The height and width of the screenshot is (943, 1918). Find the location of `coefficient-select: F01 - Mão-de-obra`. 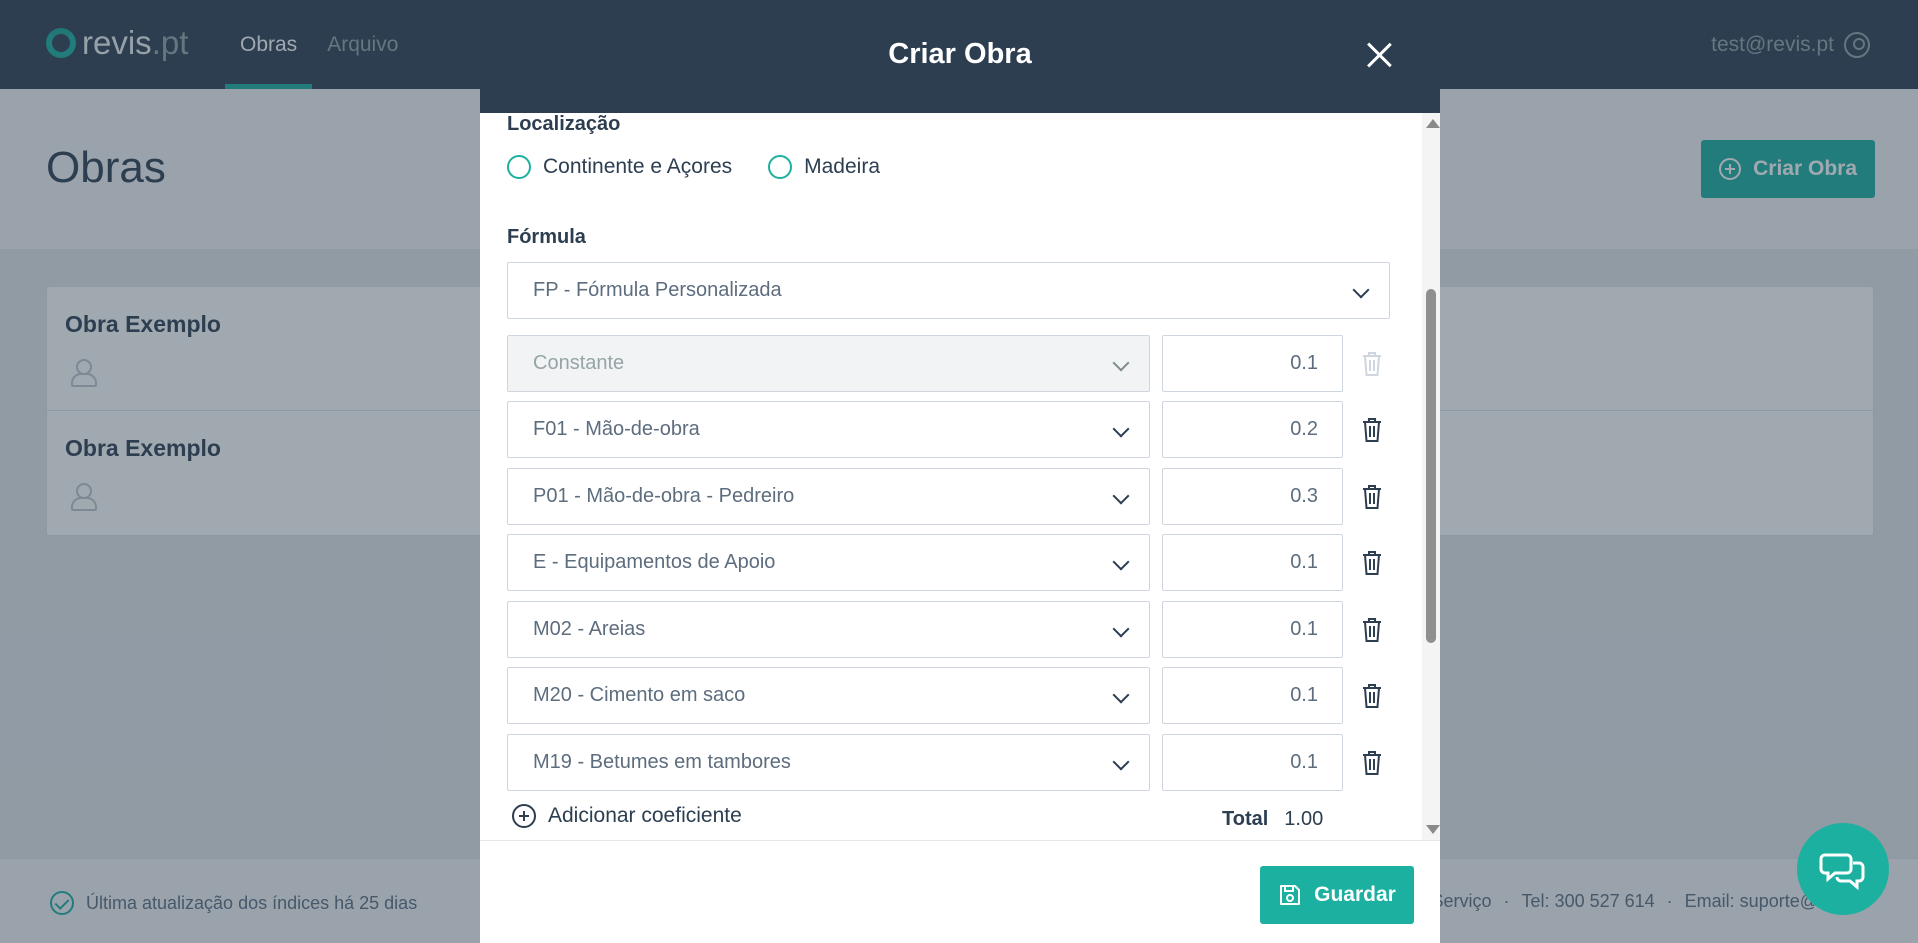

coefficient-select: F01 - Mão-de-obra is located at coordinates (828, 429).